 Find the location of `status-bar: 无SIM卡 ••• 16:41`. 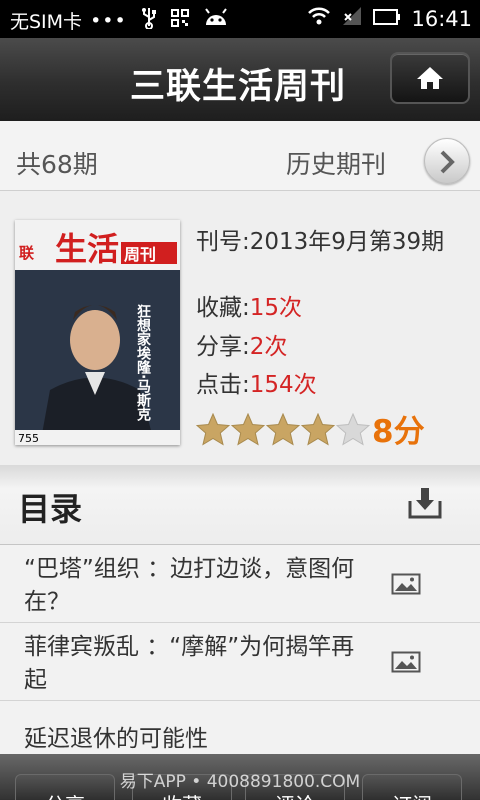

status-bar: 无SIM卡 ••• 16:41 is located at coordinates (240, 19).